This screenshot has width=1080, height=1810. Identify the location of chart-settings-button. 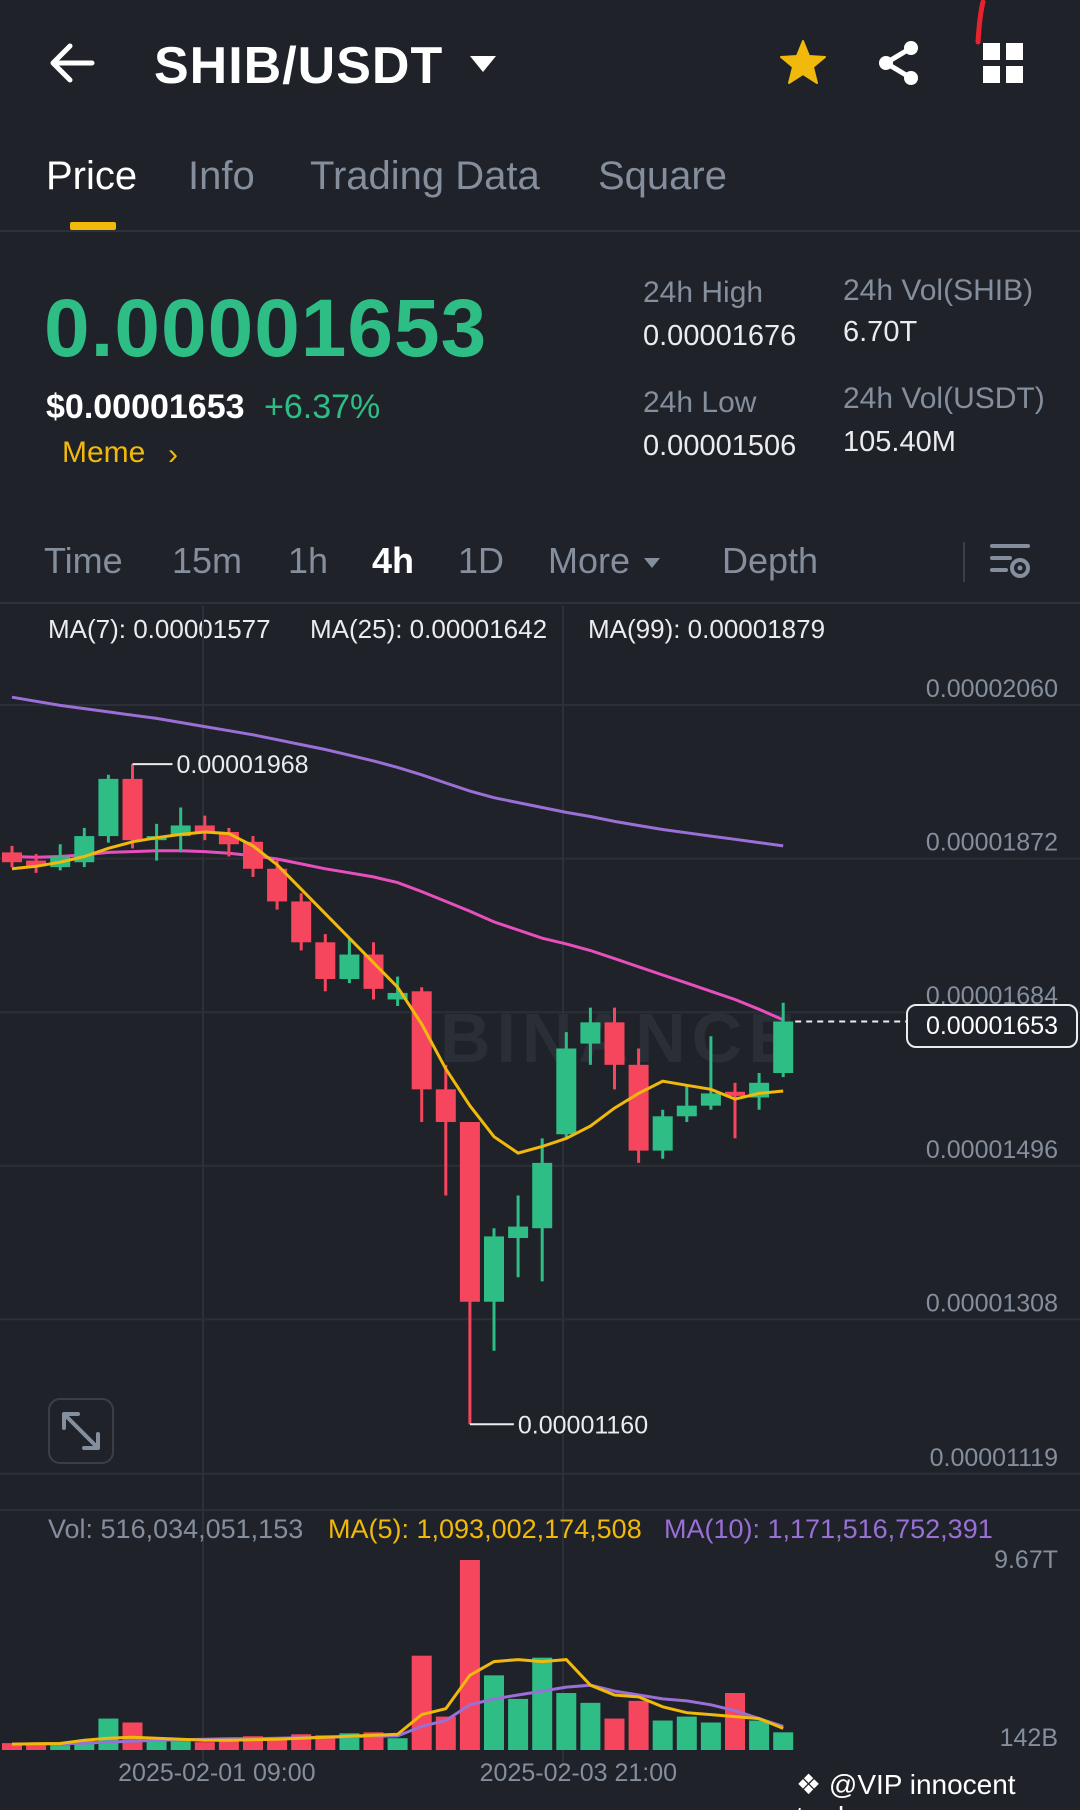
(1010, 560).